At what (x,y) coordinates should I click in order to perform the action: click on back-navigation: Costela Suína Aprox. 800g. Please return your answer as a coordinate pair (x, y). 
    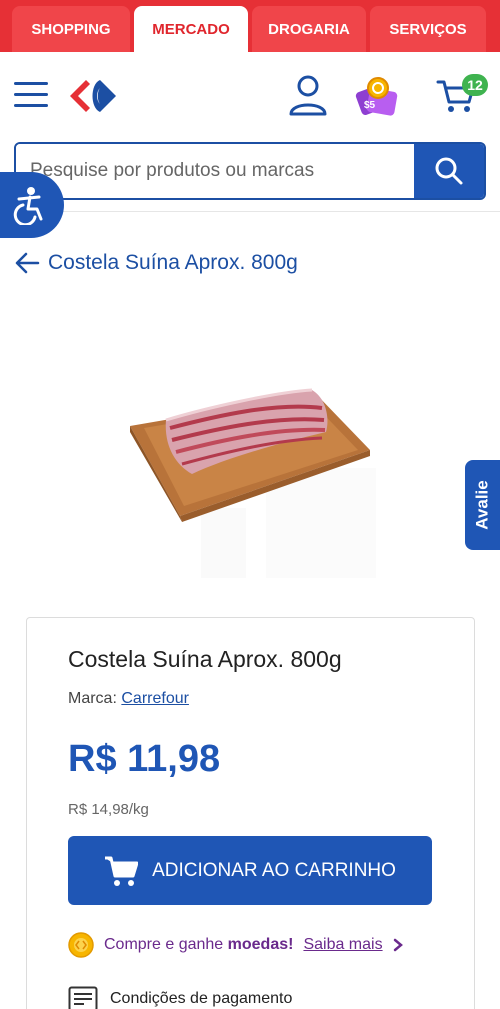
    Looking at the image, I should click on (156, 263).